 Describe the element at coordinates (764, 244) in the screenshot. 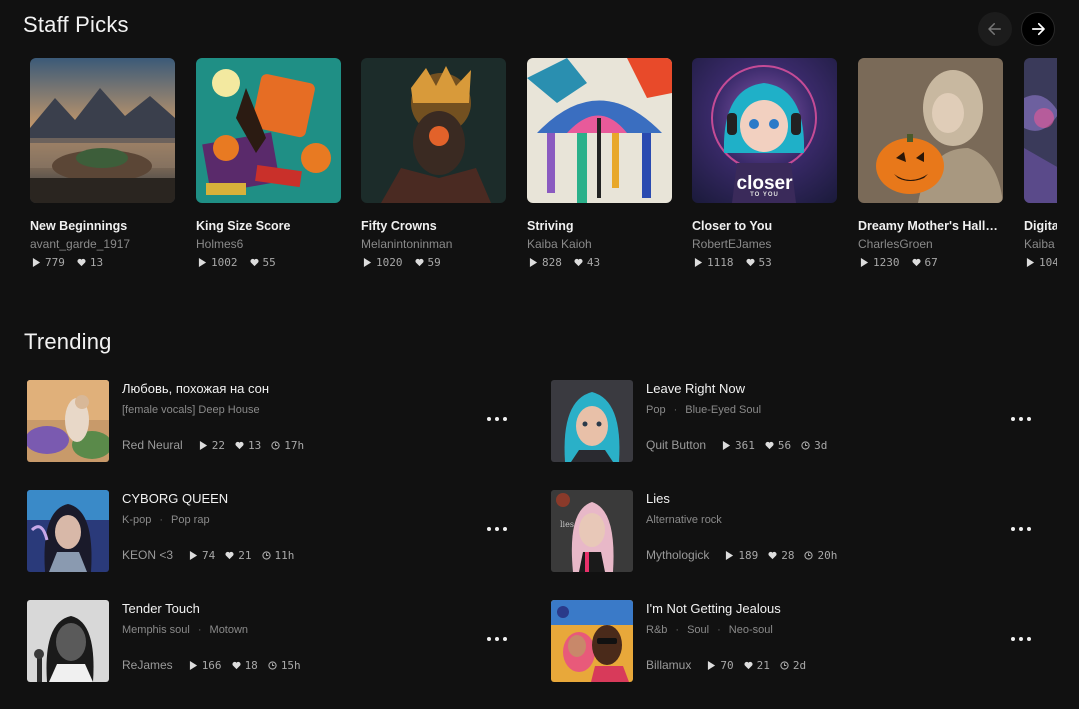

I see `card-artist: RobertEJames` at that location.